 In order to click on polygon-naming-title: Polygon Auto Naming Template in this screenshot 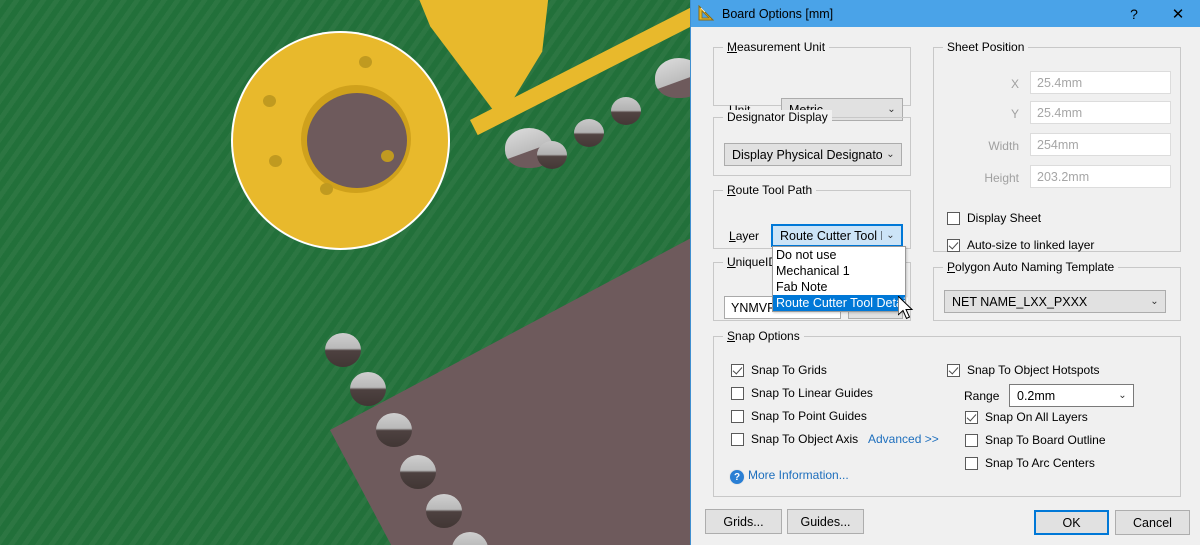, I will do `click(1031, 267)`.